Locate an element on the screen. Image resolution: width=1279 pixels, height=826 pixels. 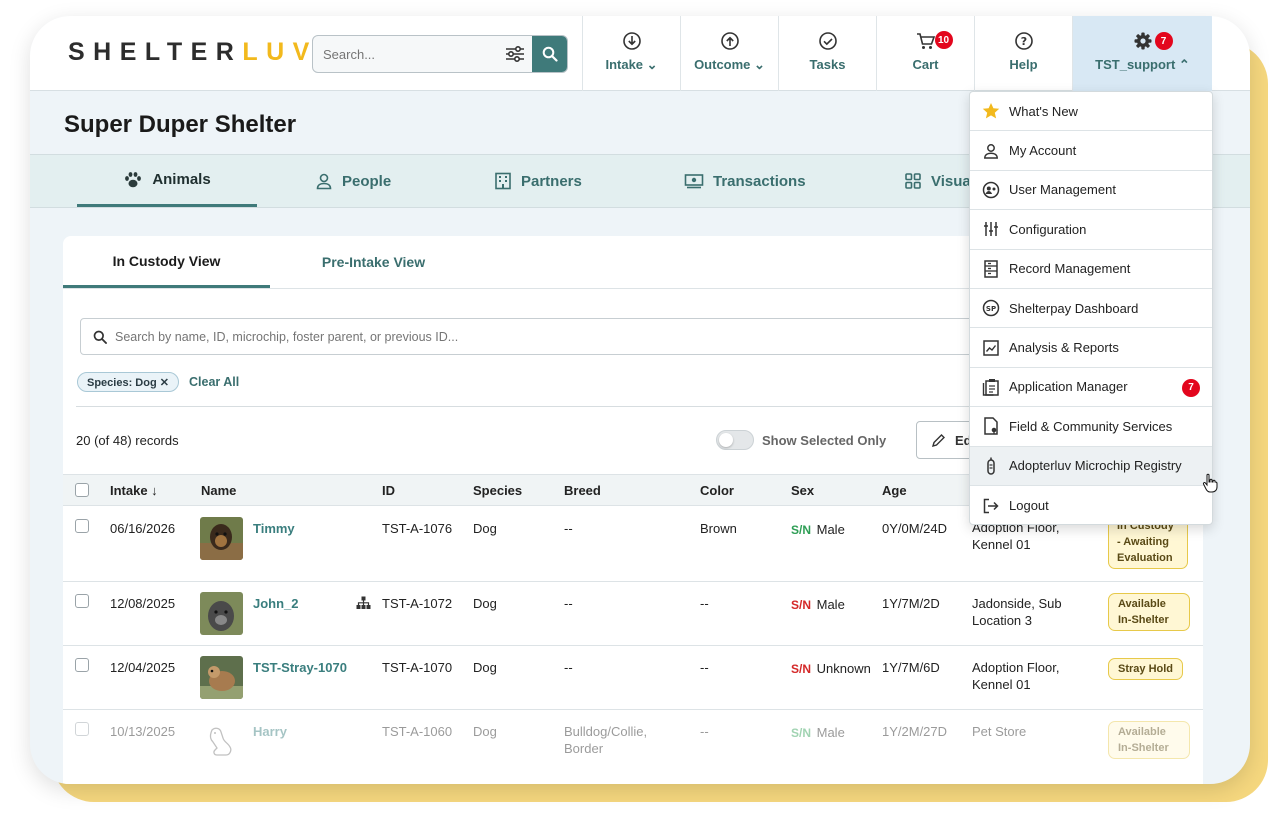
animal-id: TST-A-1072 is located at coordinates (417, 603).